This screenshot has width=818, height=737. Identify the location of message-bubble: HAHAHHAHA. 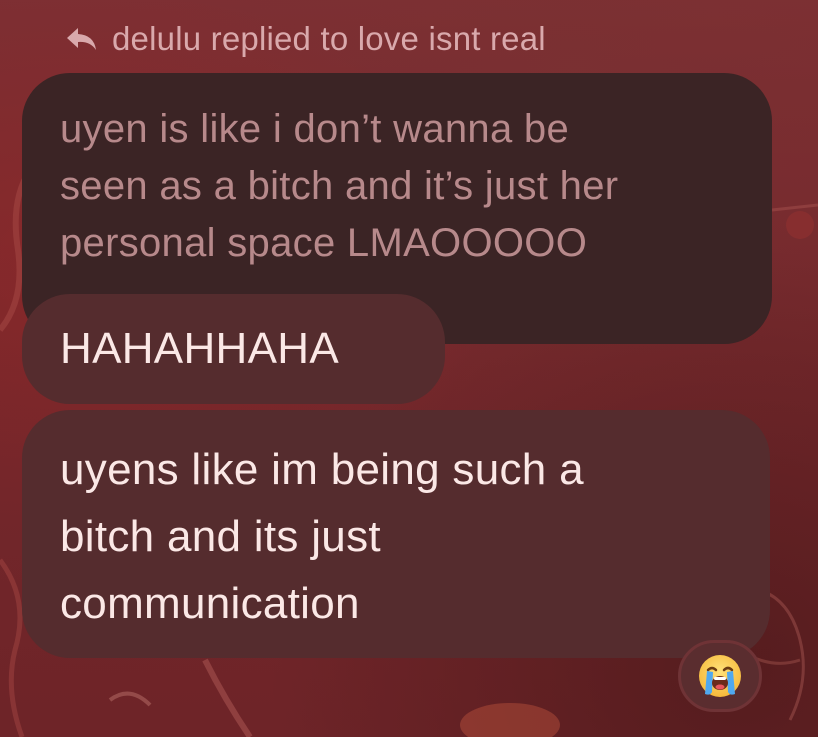
(233, 349).